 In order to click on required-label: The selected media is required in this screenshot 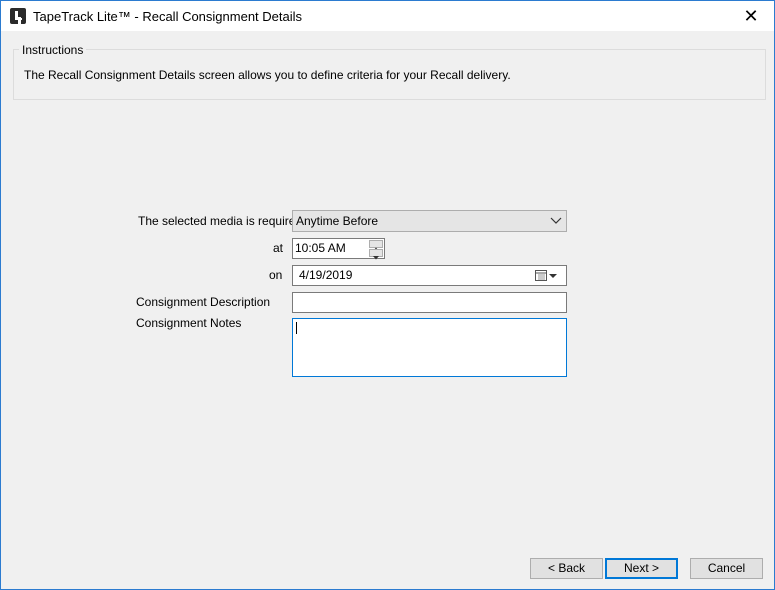, I will do `click(220, 221)`.